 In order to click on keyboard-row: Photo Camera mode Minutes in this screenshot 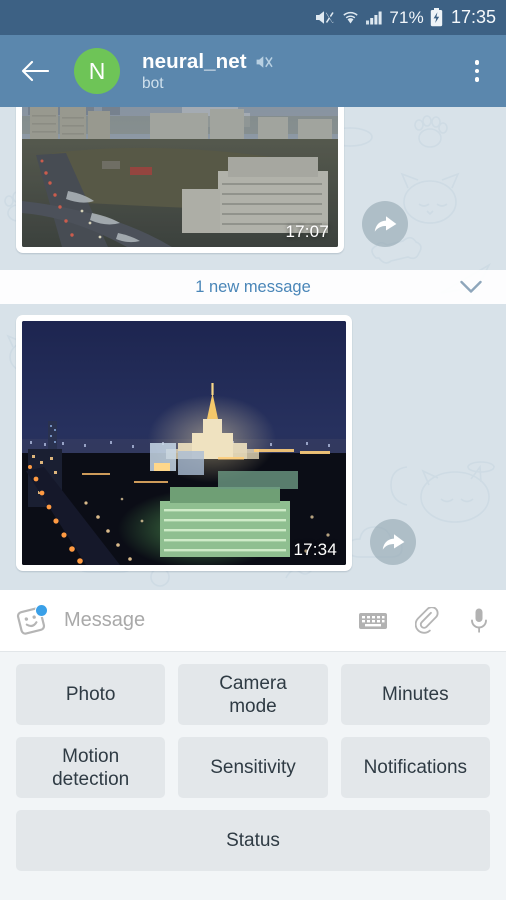, I will do `click(253, 694)`.